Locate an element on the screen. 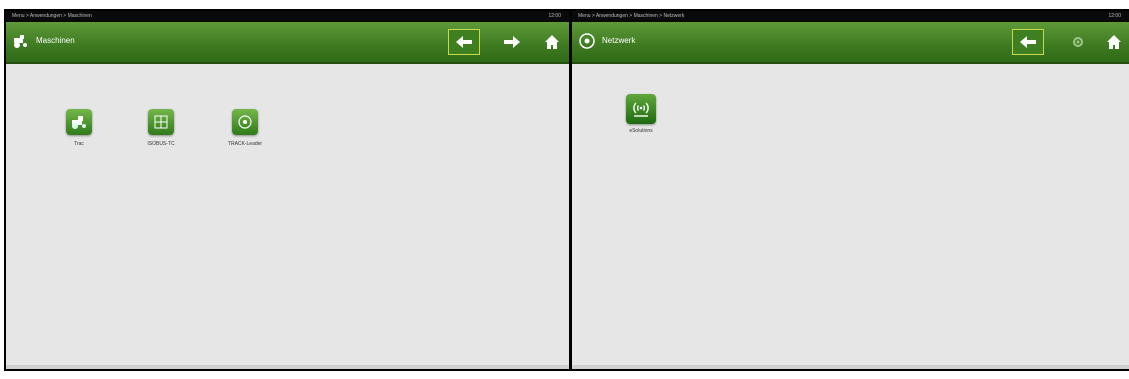 The image size is (1129, 379). settings-button is located at coordinates (1078, 42).